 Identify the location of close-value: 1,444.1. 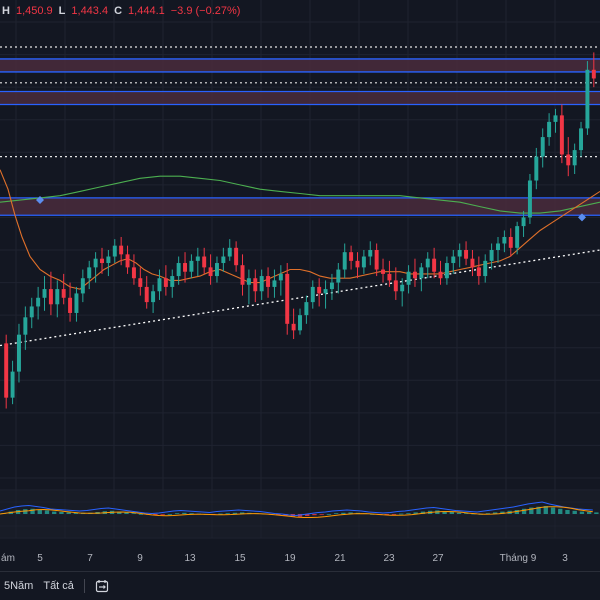
(146, 11).